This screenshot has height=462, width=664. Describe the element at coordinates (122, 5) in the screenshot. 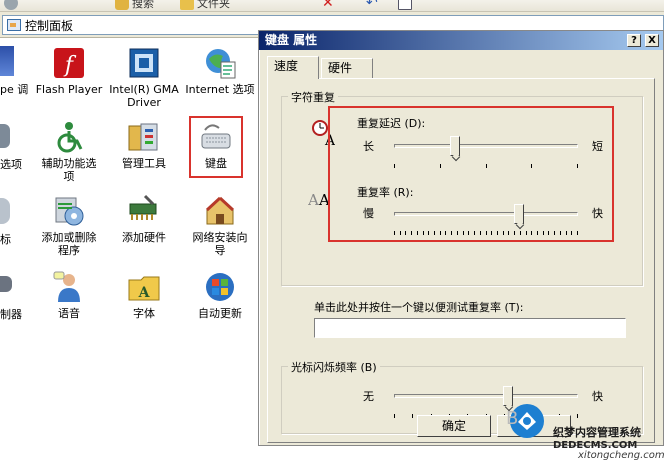

I see `search-icon` at that location.